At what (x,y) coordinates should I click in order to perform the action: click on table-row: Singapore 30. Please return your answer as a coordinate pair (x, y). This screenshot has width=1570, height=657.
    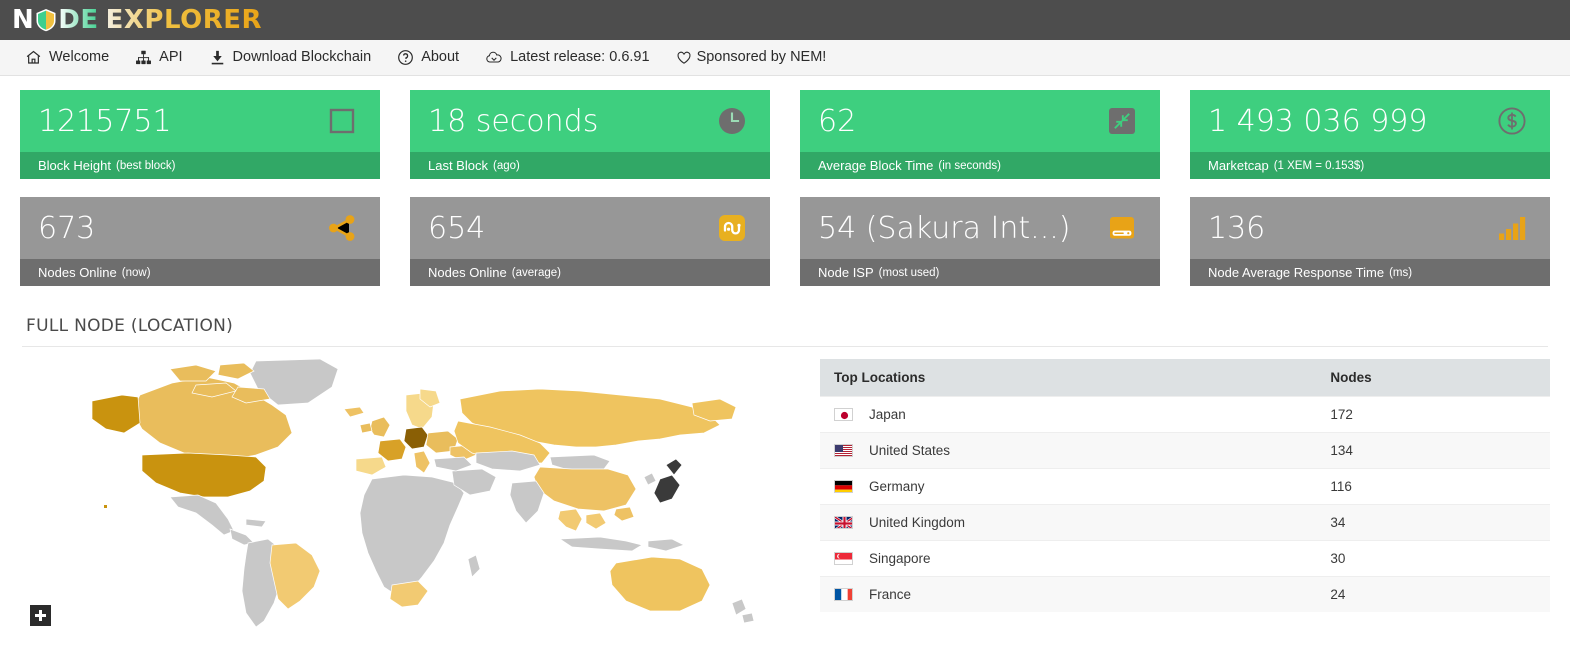
    Looking at the image, I should click on (1185, 558).